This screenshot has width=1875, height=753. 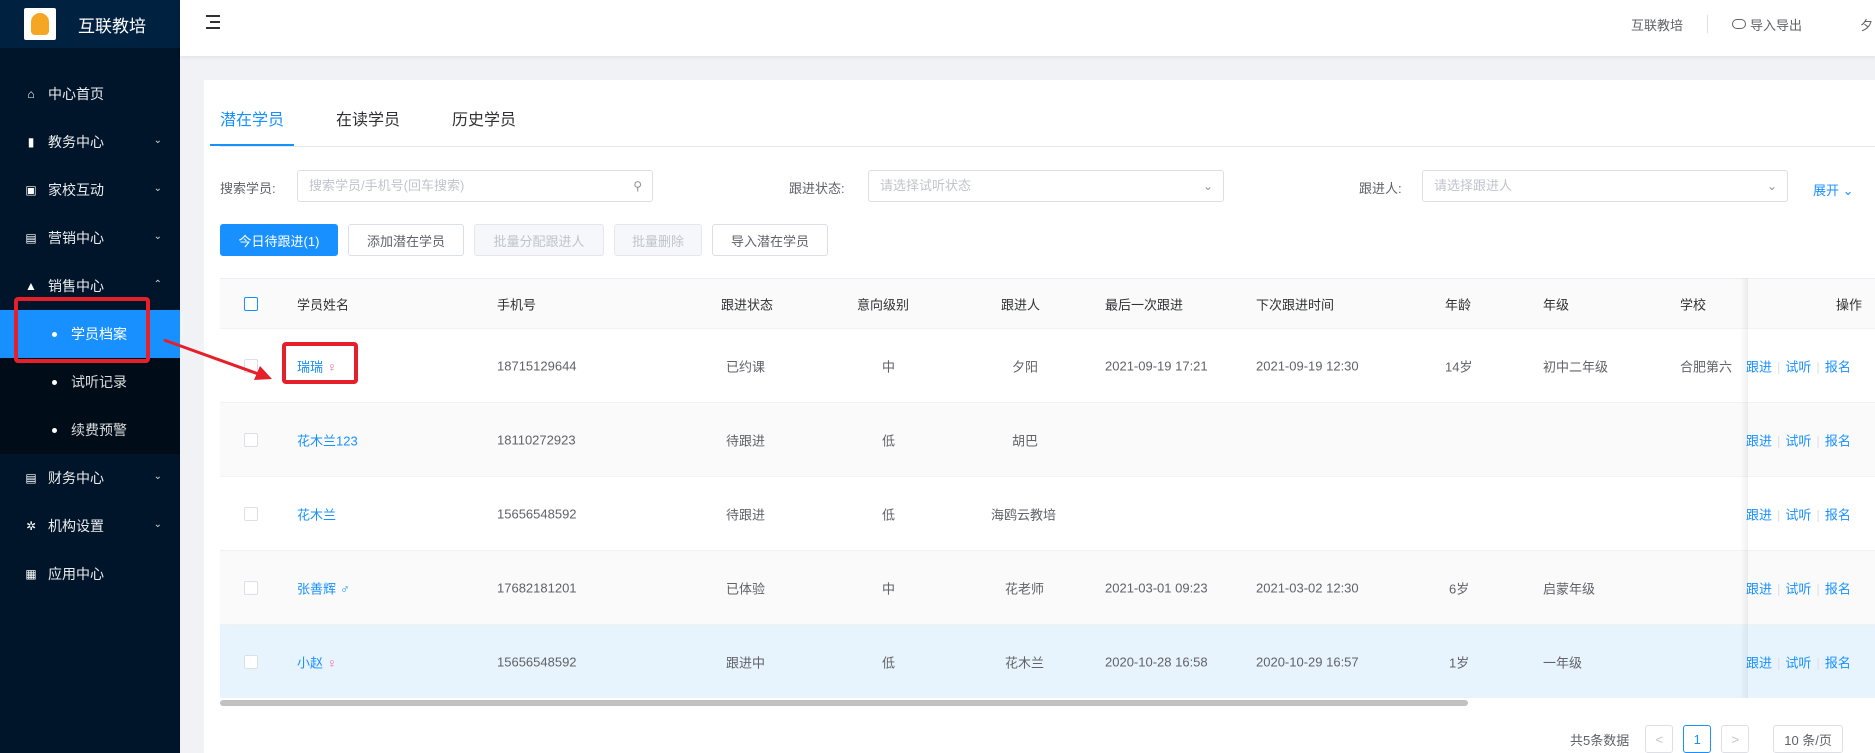 I want to click on brand: 互联教培, so click(x=90, y=24).